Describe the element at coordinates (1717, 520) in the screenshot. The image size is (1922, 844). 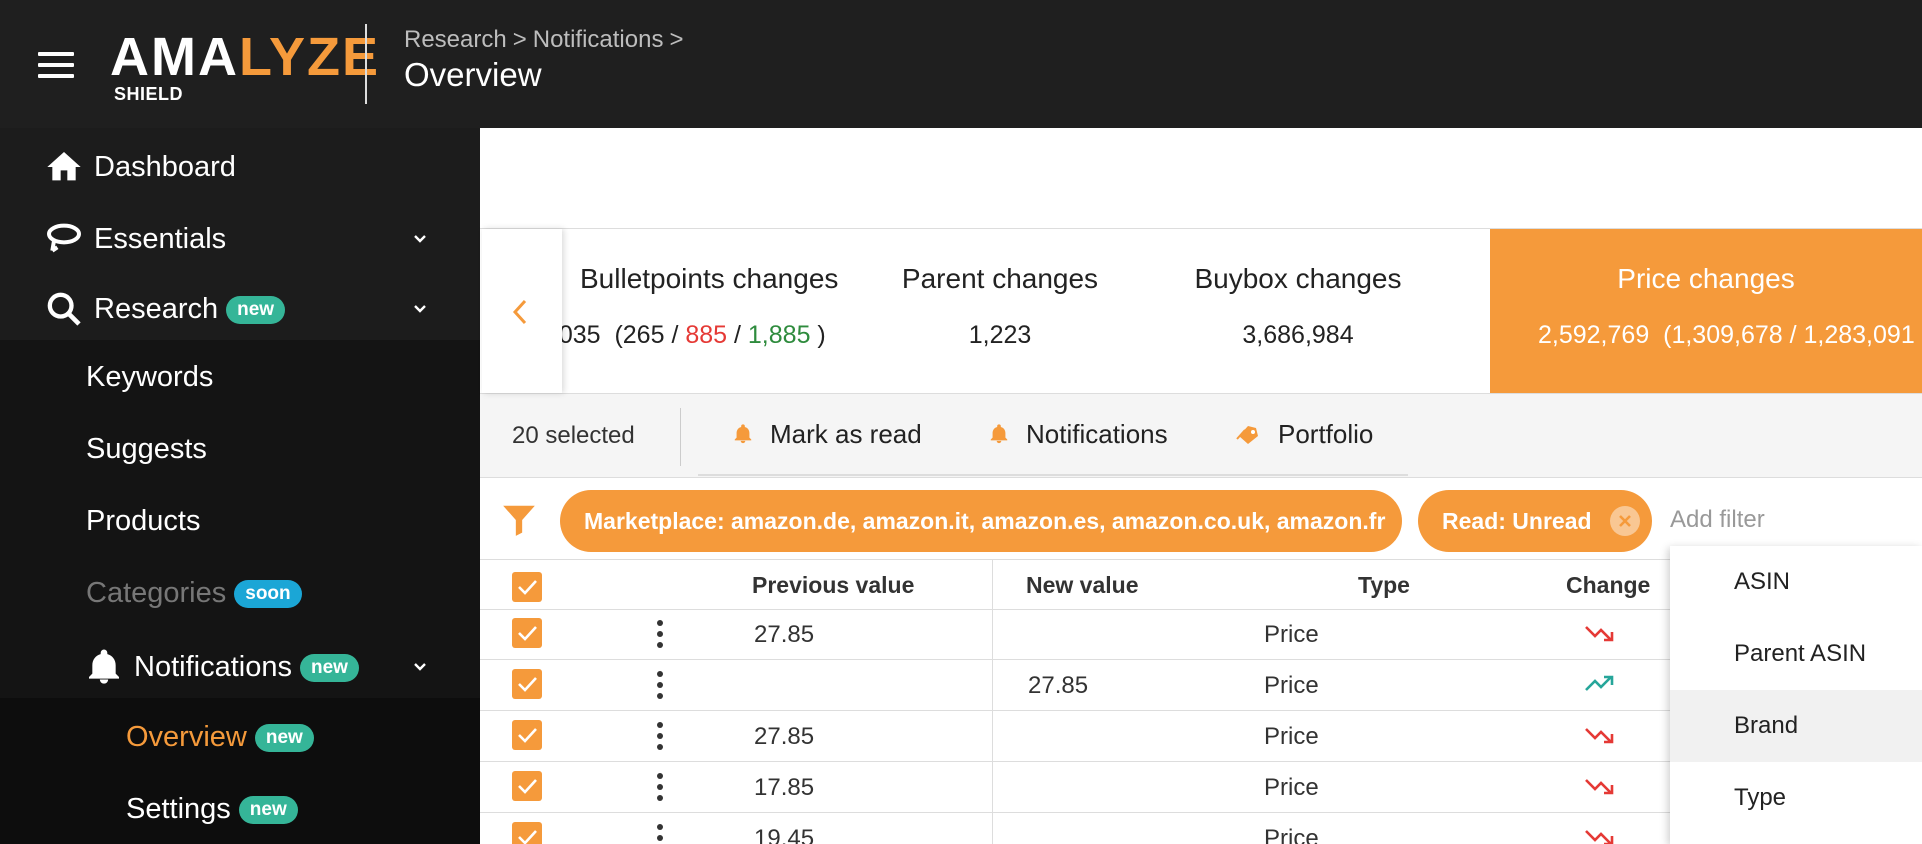
I see `add-filter-input: Add filter` at that location.